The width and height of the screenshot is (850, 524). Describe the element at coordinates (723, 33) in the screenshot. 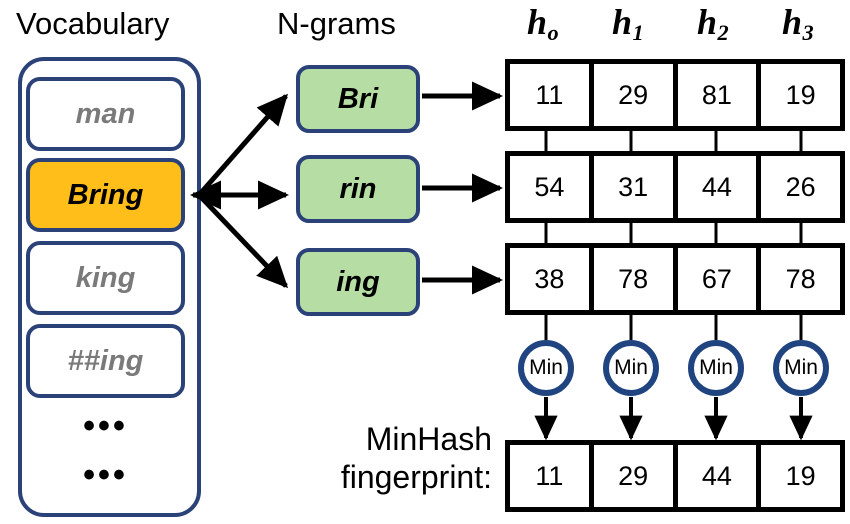

I see `hash-header-h2-sub: 2` at that location.